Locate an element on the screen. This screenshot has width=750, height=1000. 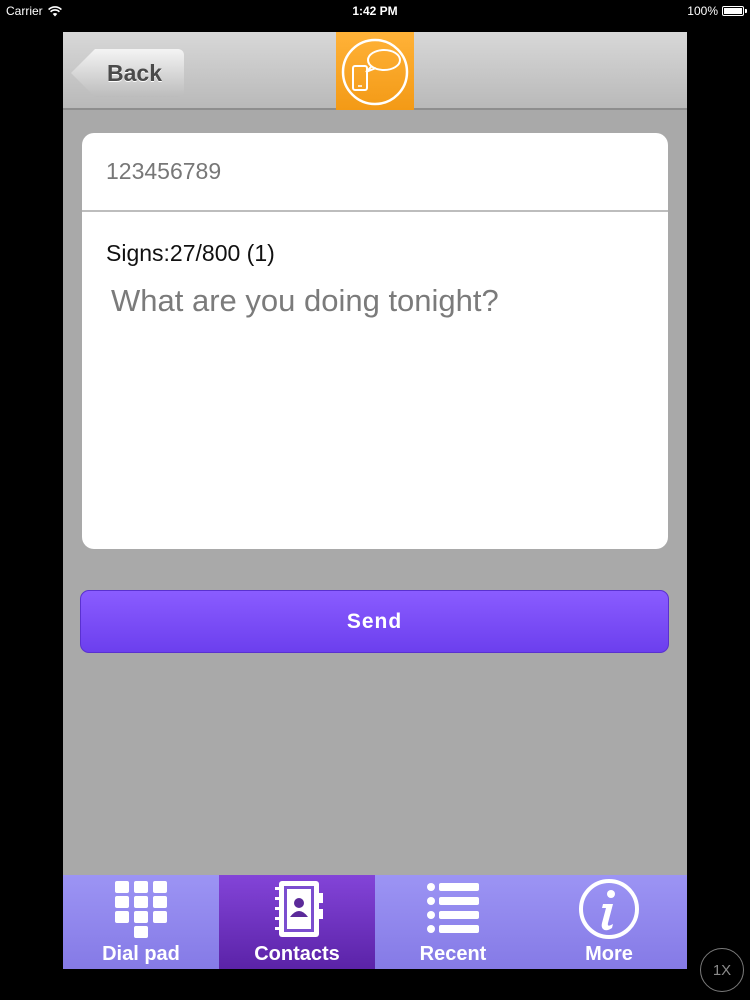
battery-percent: 100% is located at coordinates (702, 11).